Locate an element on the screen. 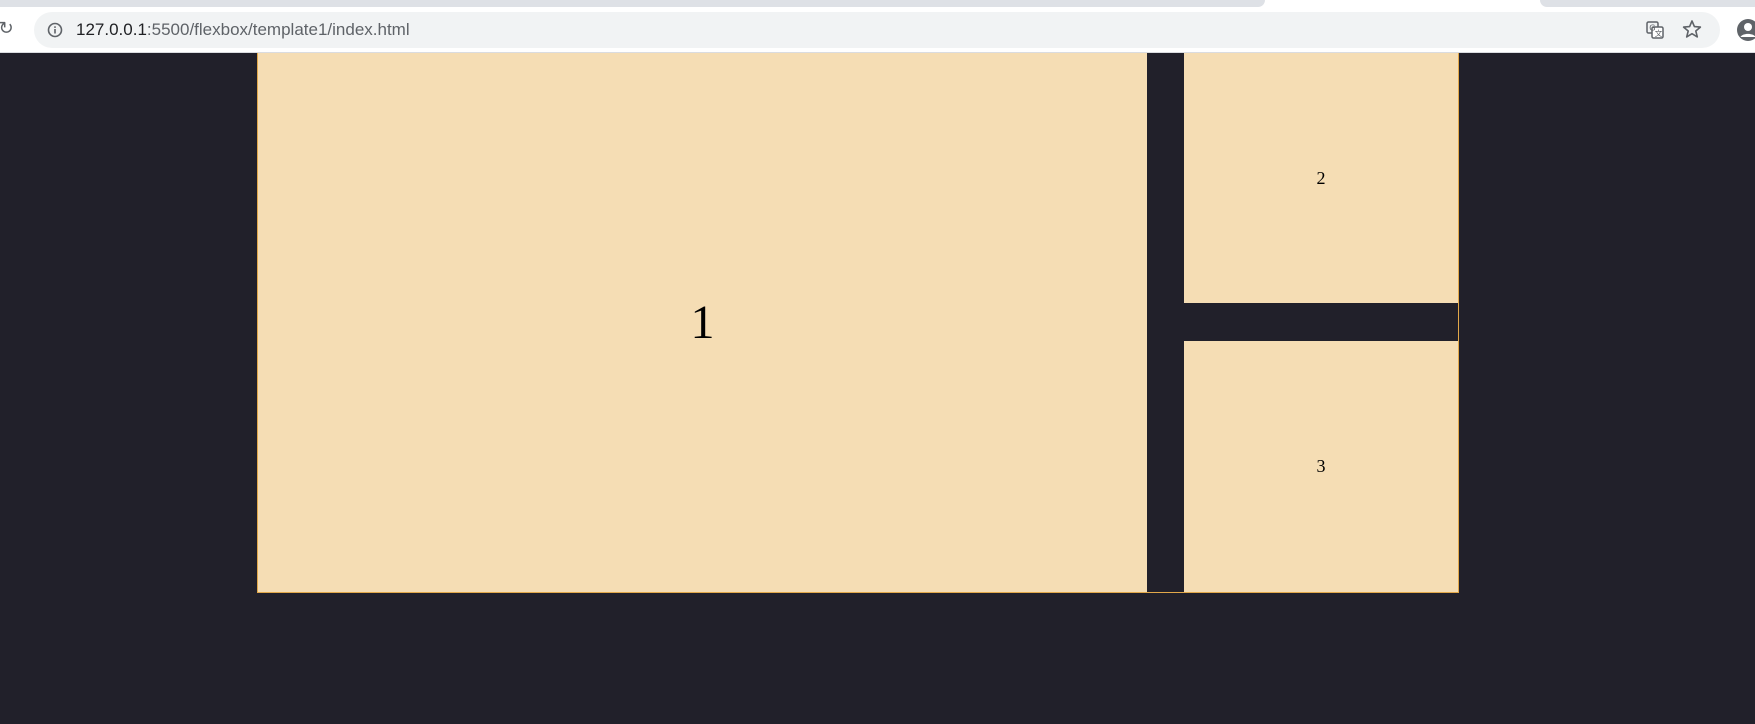 The height and width of the screenshot is (724, 1755). right-column: 2 3 is located at coordinates (1321, 322).